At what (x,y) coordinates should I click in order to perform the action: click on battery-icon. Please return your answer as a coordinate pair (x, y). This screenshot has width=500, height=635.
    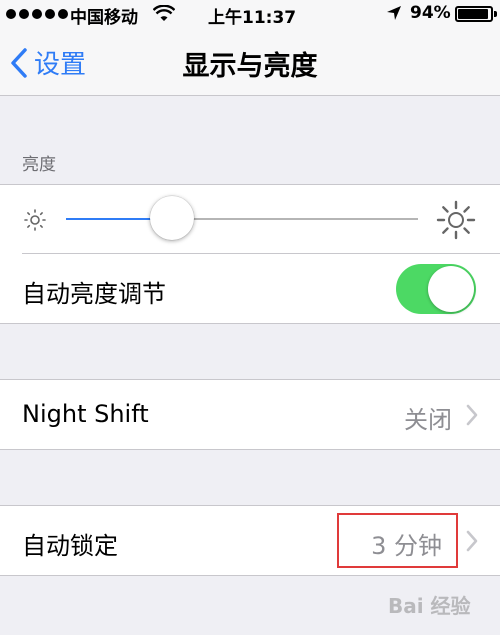
    Looking at the image, I should click on (474, 14).